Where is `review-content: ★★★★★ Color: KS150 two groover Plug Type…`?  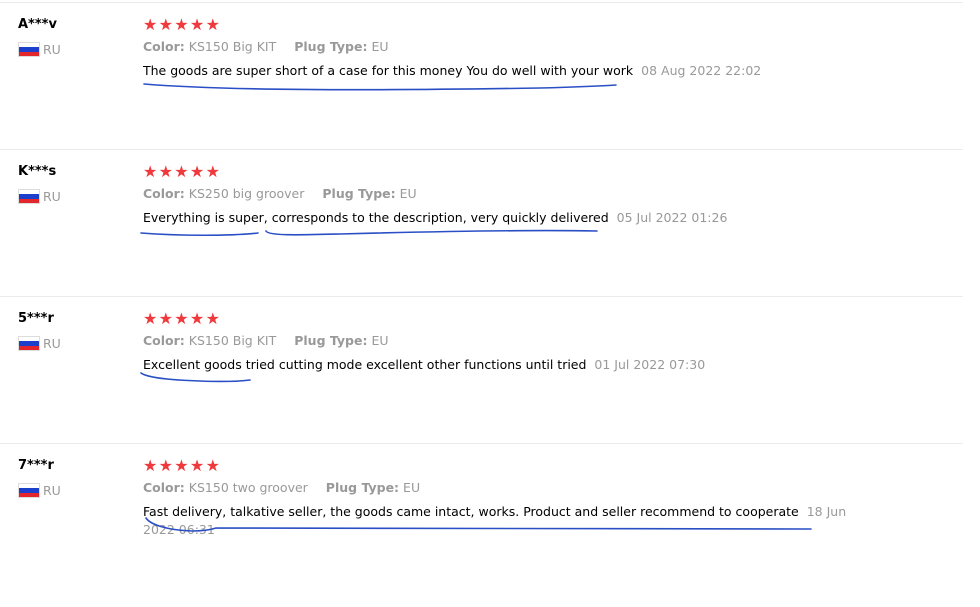 review-content: ★★★★★ Color: KS150 two groover Plug Type… is located at coordinates (503, 498).